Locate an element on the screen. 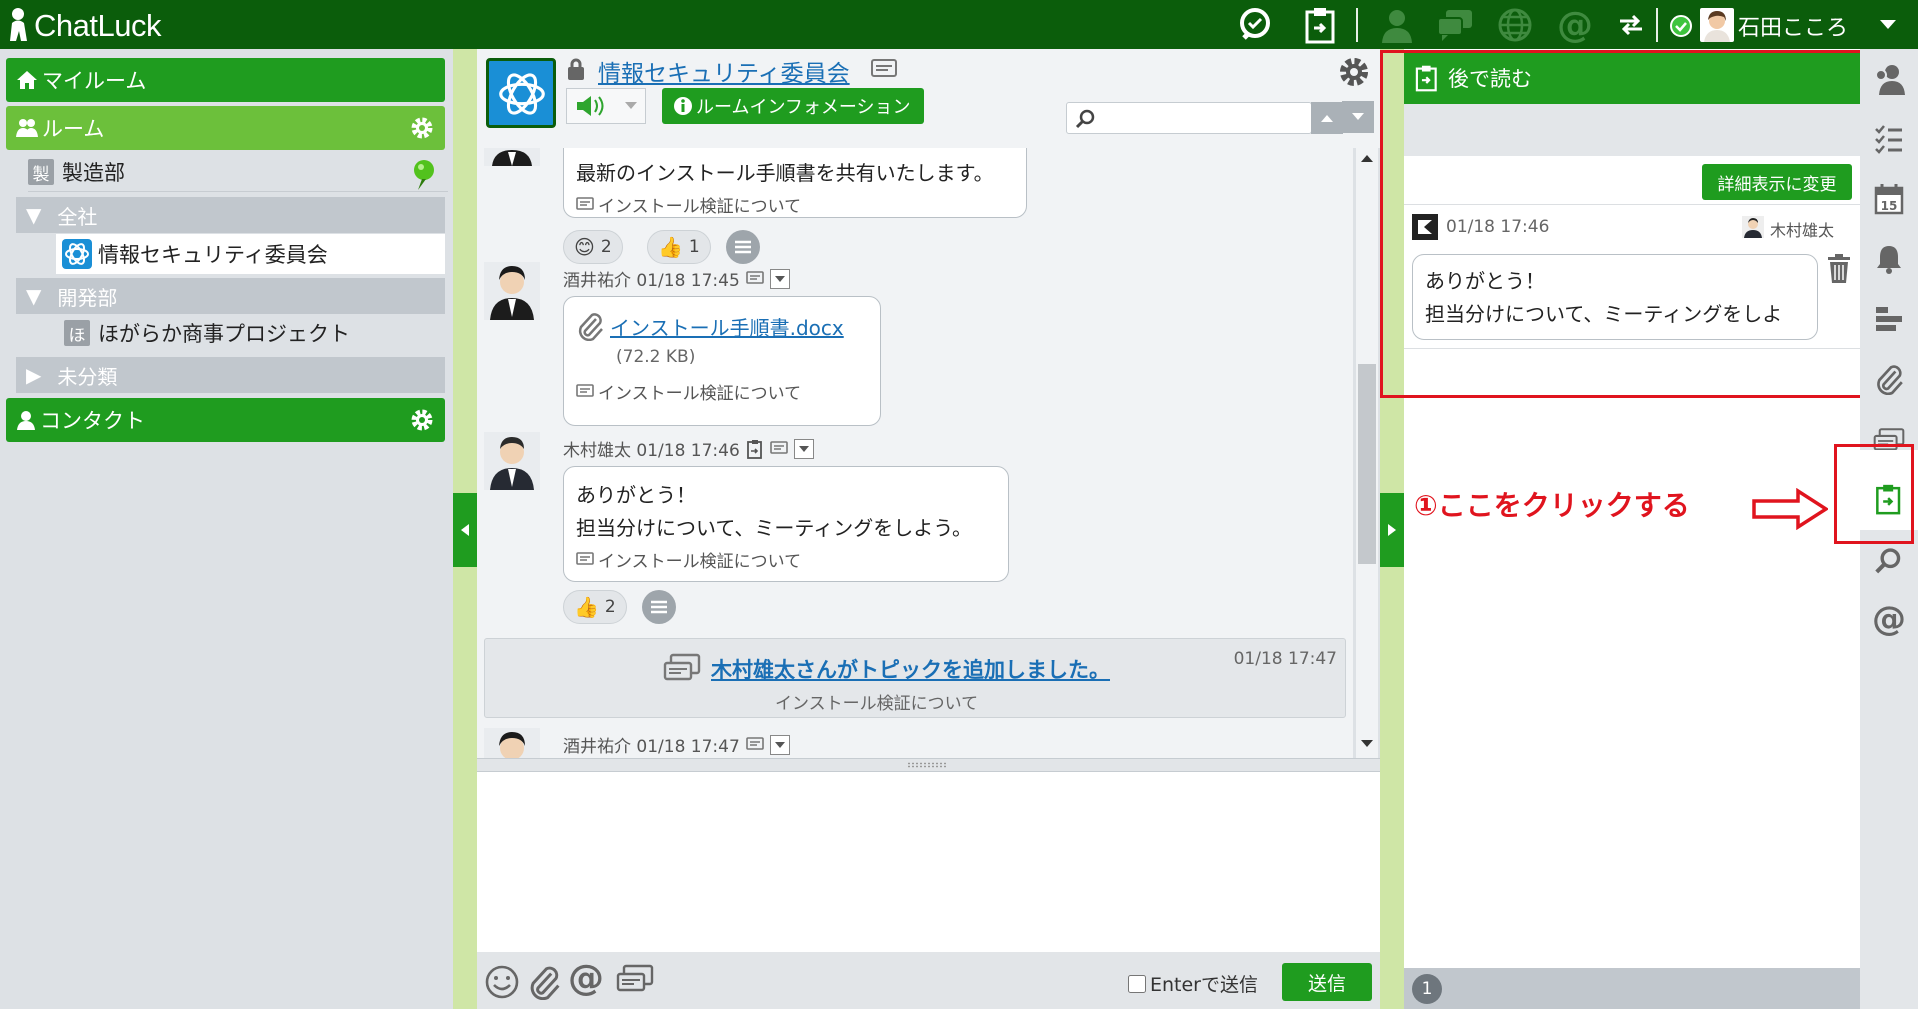 This screenshot has width=1918, height=1009. sidebar-group-kaihatsu: ▼ 開発部 is located at coordinates (230, 296).